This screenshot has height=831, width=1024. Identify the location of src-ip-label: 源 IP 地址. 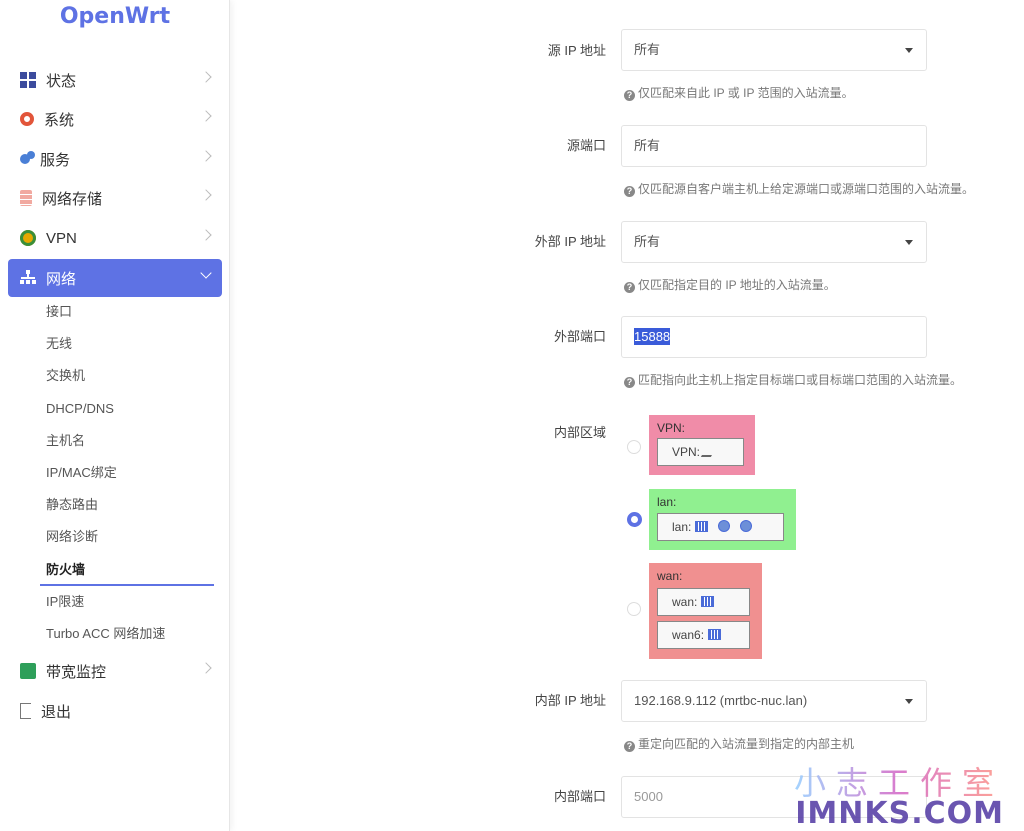
(576, 50).